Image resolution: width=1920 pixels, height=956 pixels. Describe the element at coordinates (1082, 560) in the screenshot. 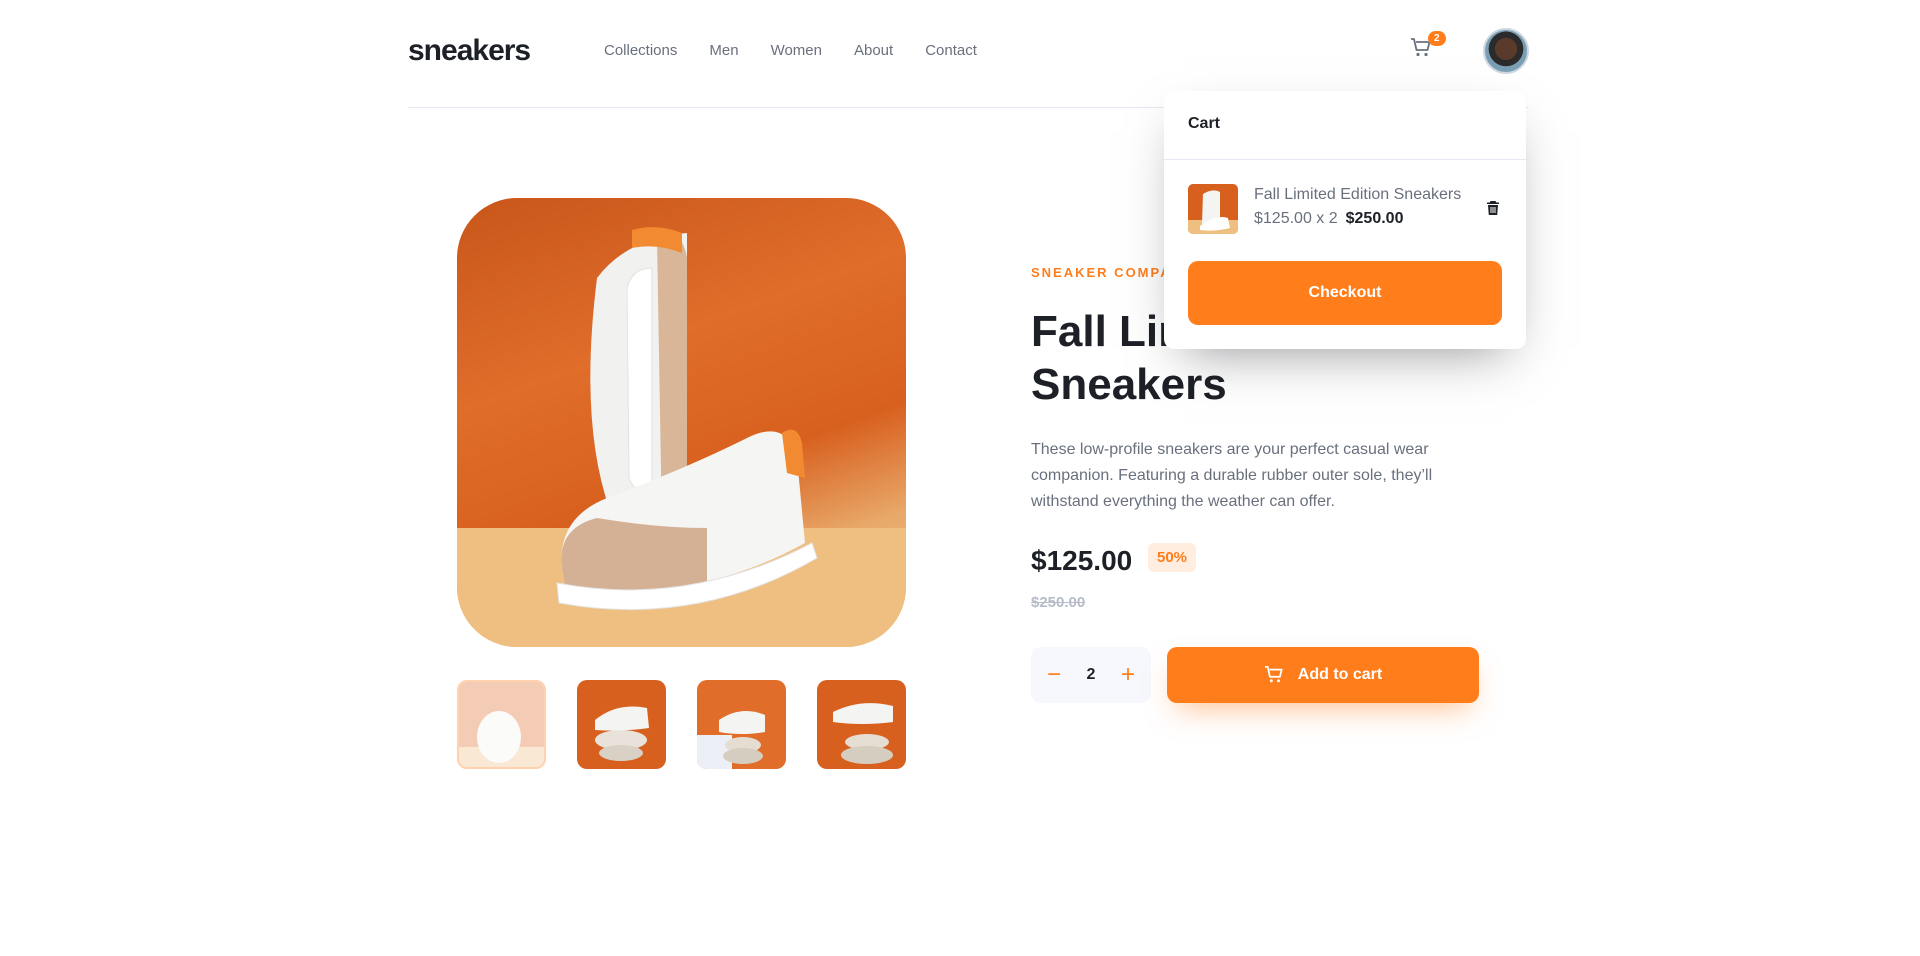

I see `current-price: $125.00` at that location.